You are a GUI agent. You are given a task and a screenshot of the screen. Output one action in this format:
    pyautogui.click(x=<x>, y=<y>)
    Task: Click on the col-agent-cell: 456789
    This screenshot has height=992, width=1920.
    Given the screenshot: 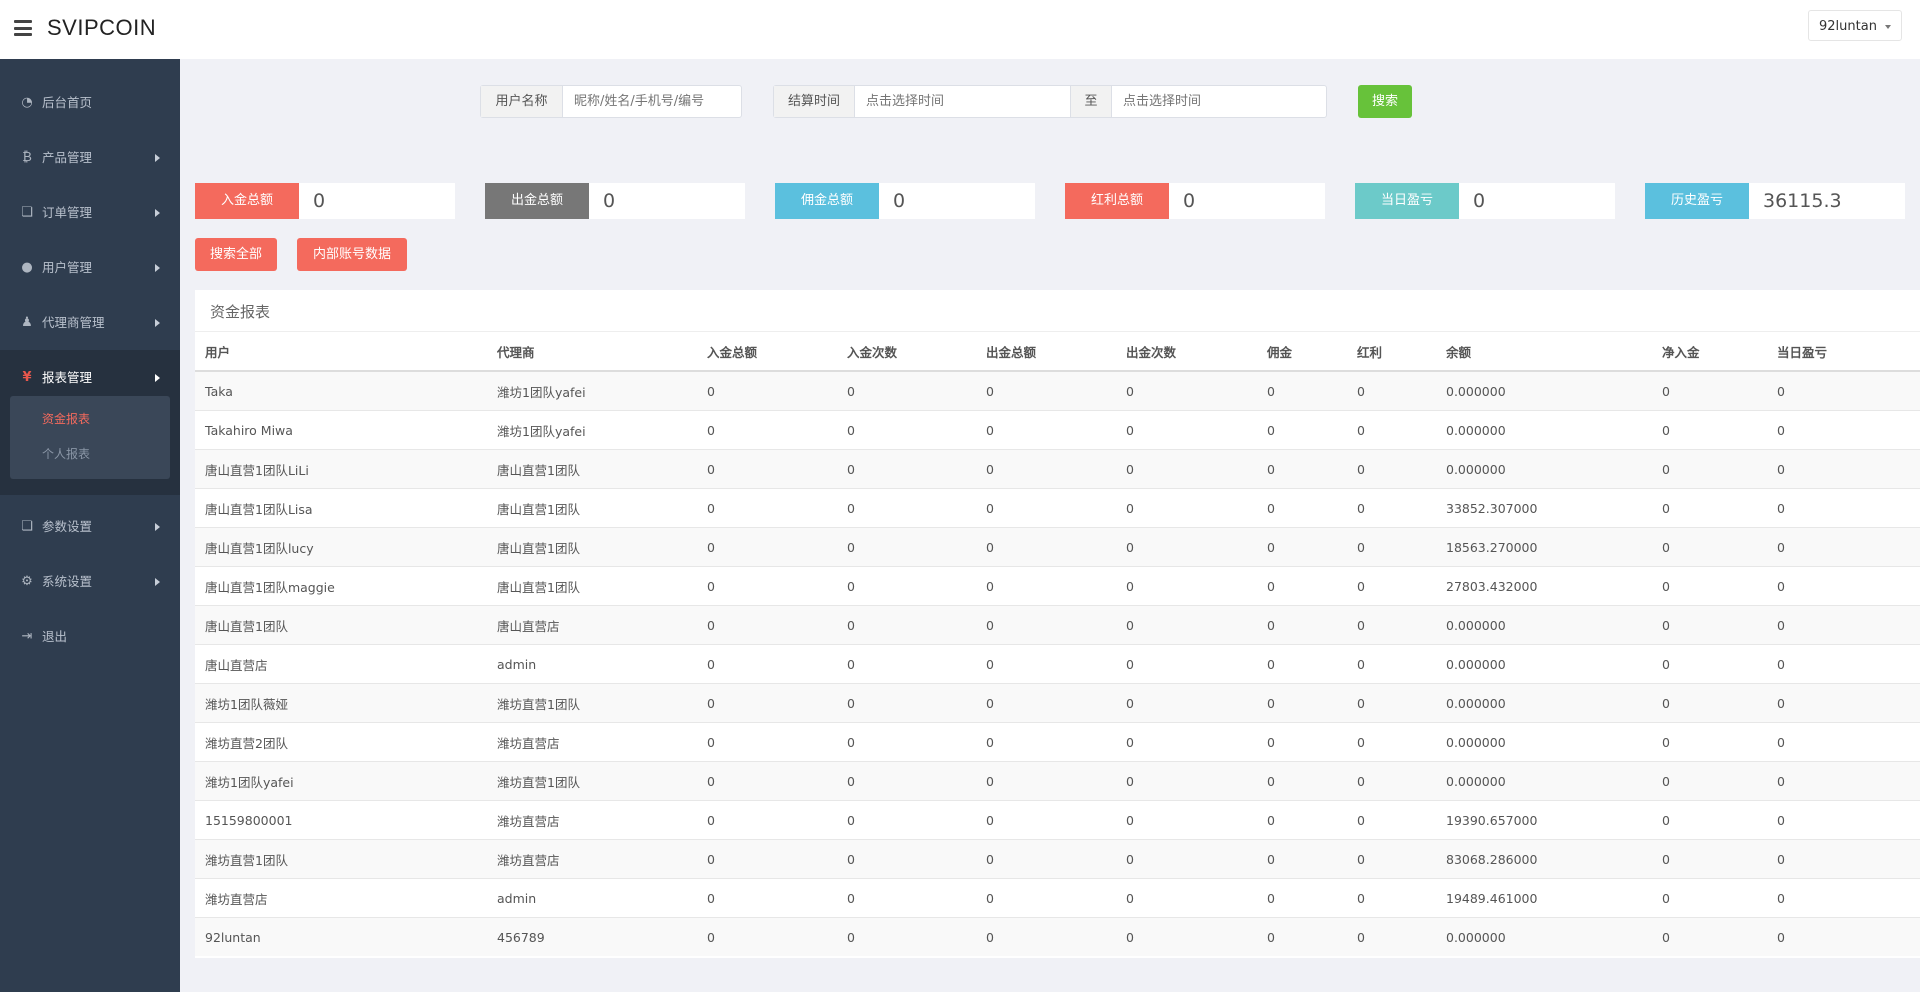 What is the action you would take?
    pyautogui.click(x=592, y=936)
    